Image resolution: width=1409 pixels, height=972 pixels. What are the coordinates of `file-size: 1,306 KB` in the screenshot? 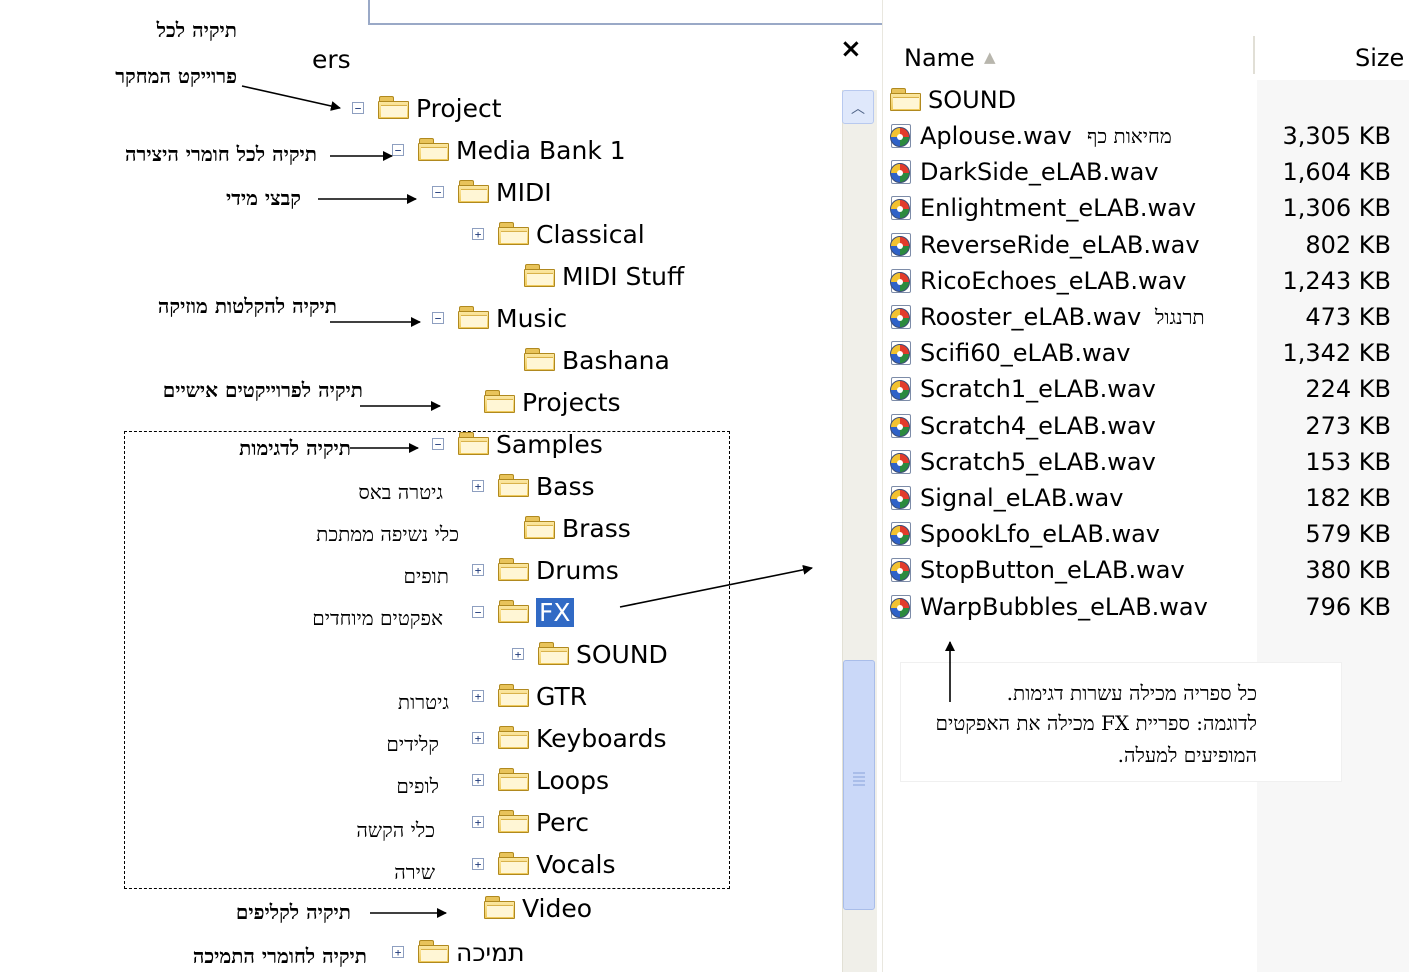 It's located at (1336, 208).